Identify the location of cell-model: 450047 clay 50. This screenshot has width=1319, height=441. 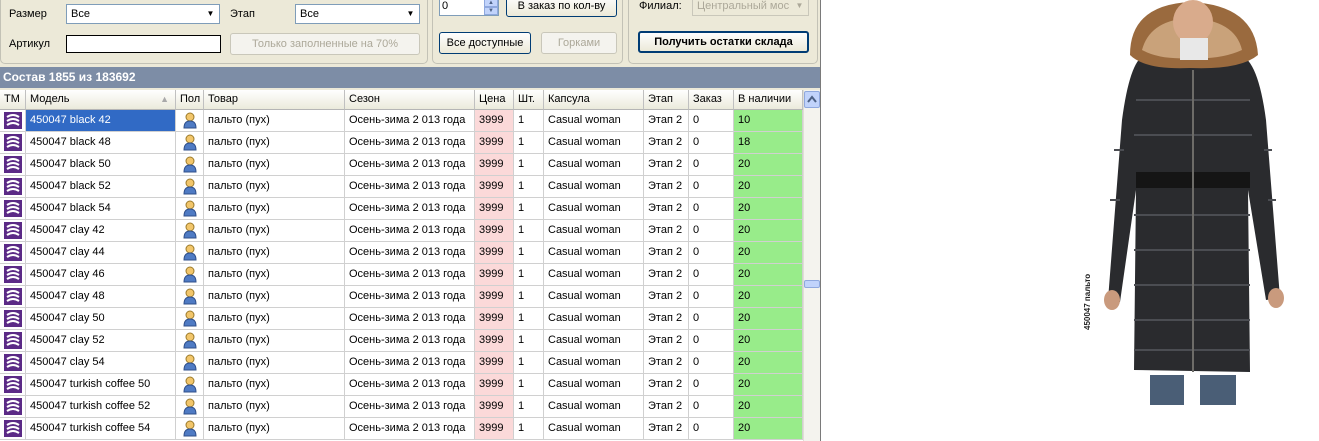
(101, 319).